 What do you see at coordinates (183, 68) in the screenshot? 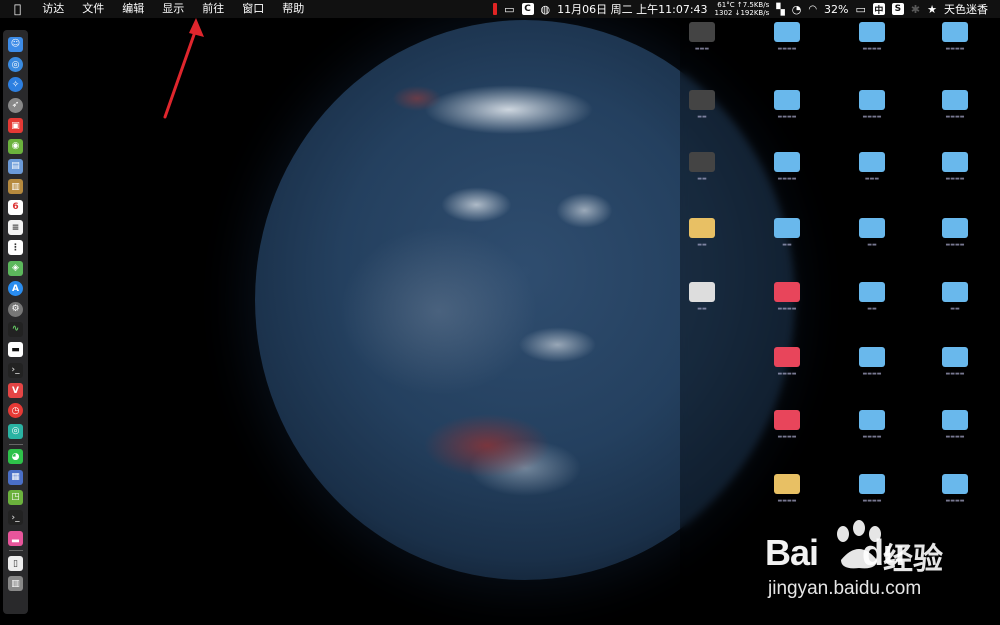
I see `red-arrow-annotation` at bounding box center [183, 68].